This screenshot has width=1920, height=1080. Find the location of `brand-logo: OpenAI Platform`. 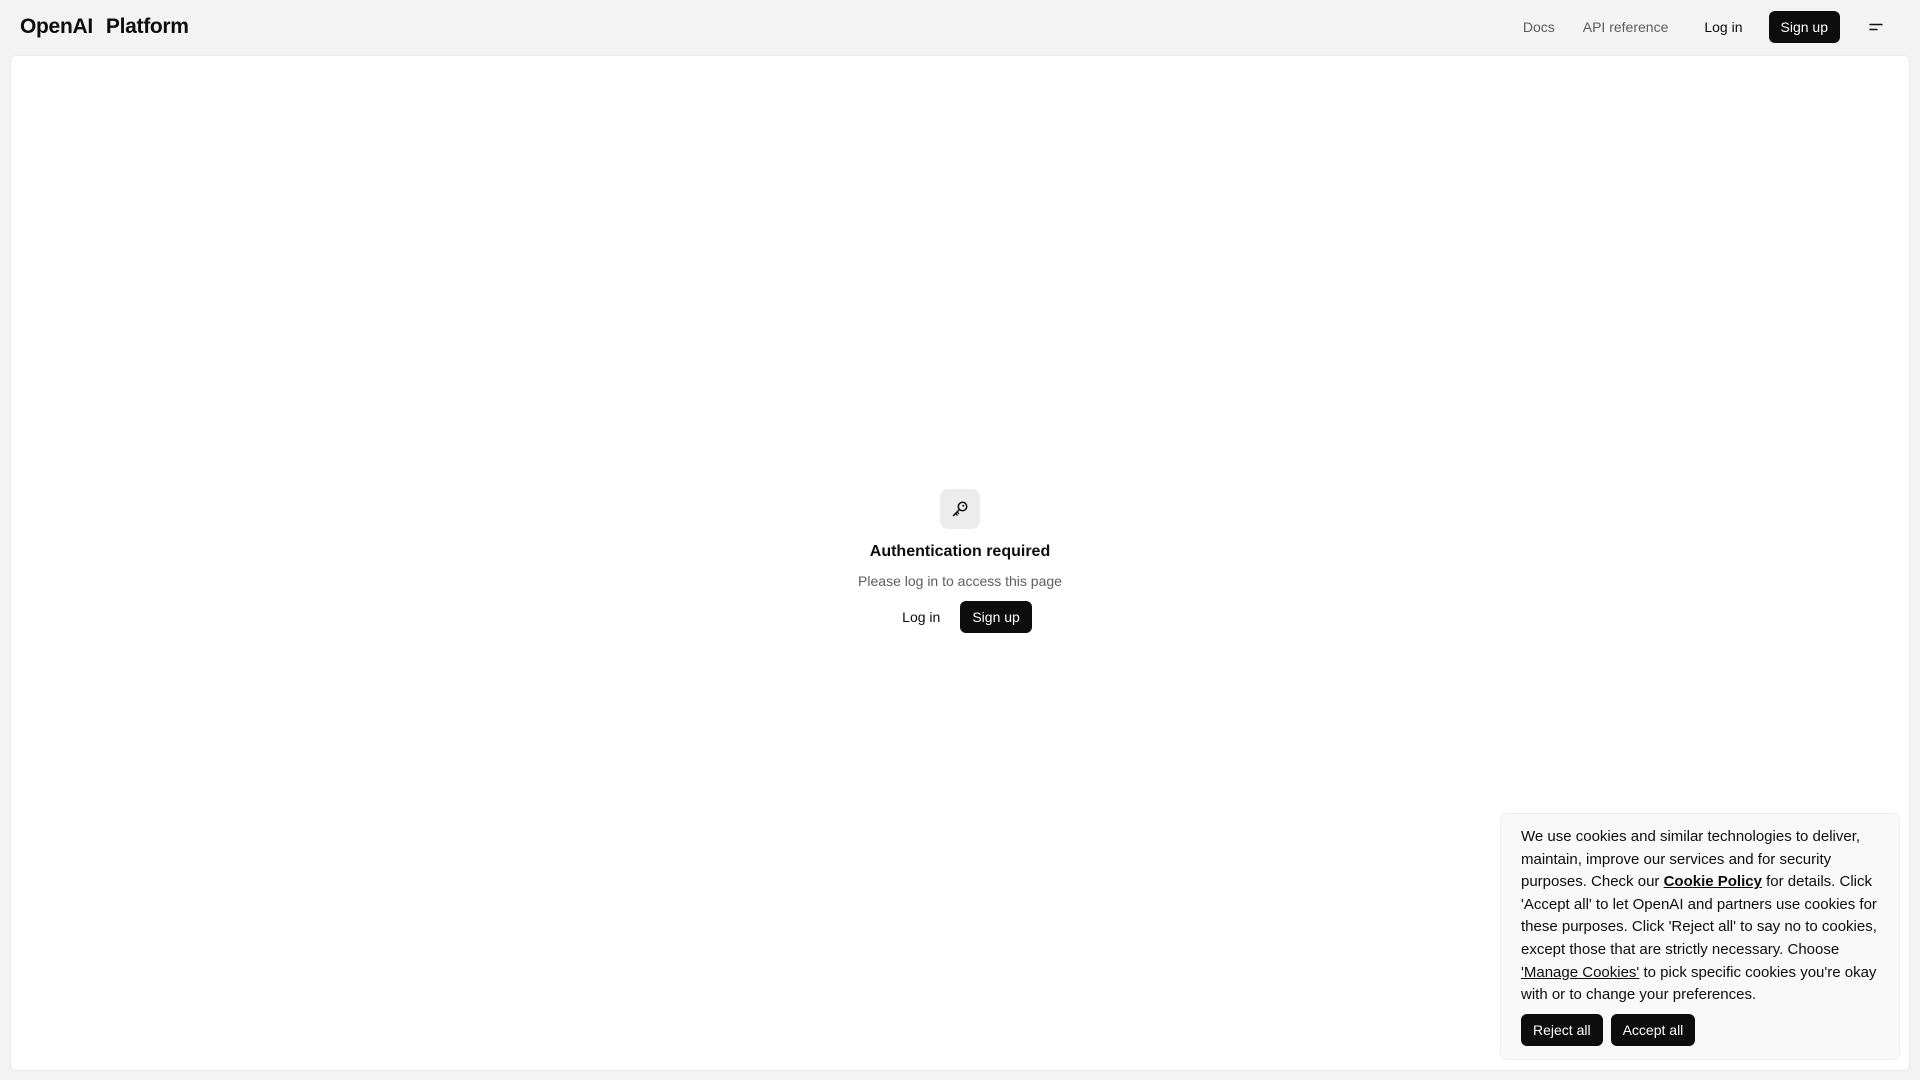

brand-logo: OpenAI Platform is located at coordinates (104, 27).